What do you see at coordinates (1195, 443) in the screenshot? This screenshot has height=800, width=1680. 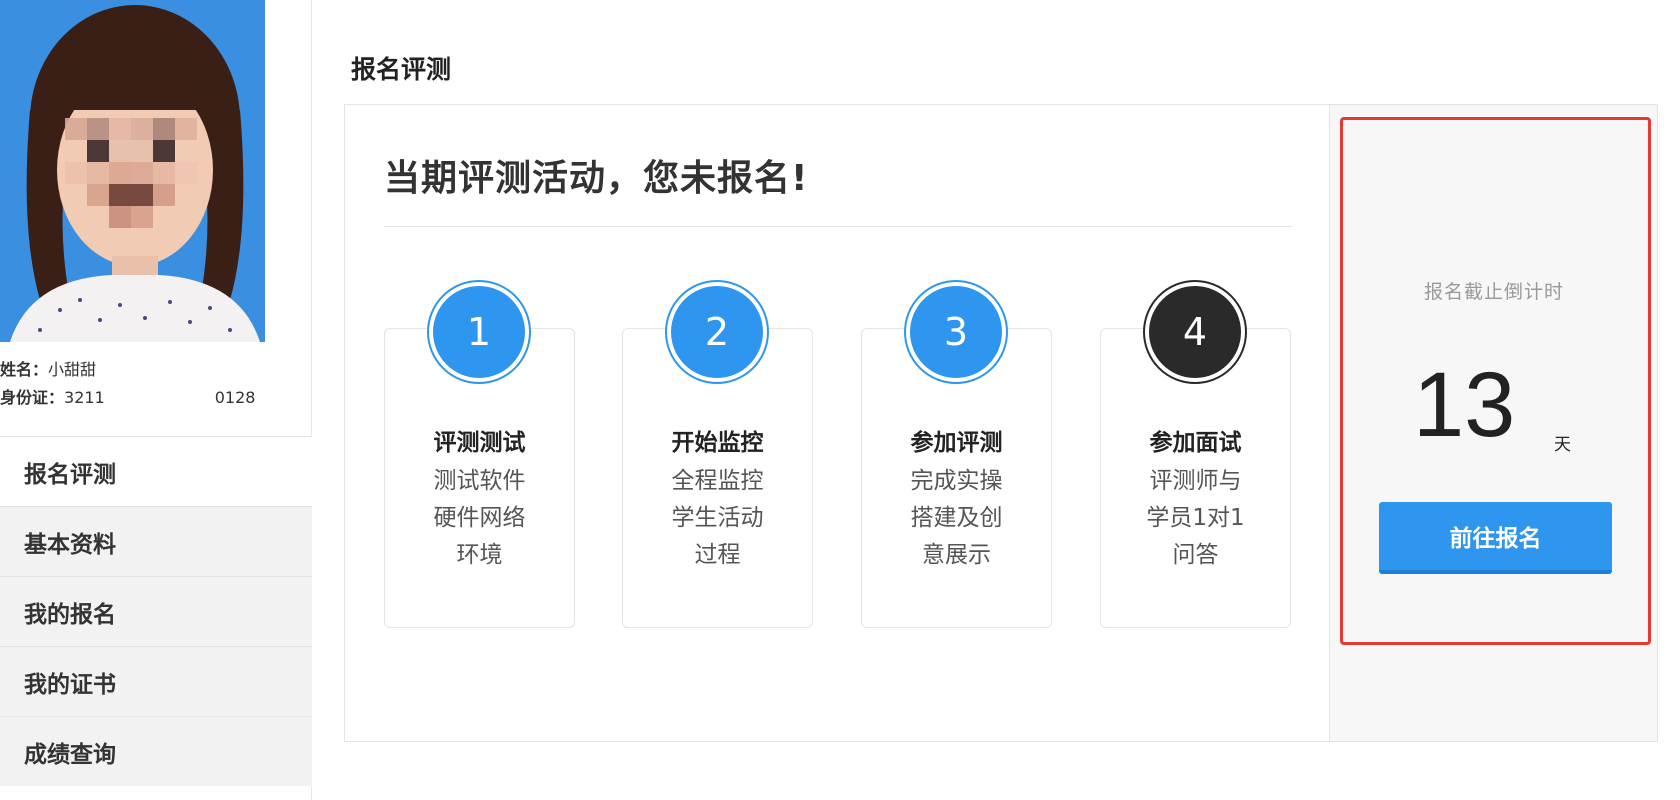 I see `step-title: 参加面试` at bounding box center [1195, 443].